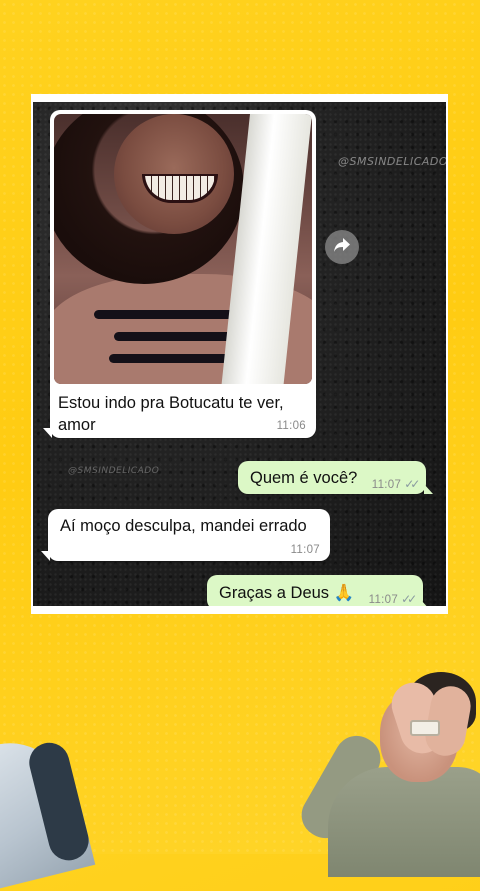 The width and height of the screenshot is (480, 891). What do you see at coordinates (386, 774) in the screenshot?
I see `relieved-man-cutout` at bounding box center [386, 774].